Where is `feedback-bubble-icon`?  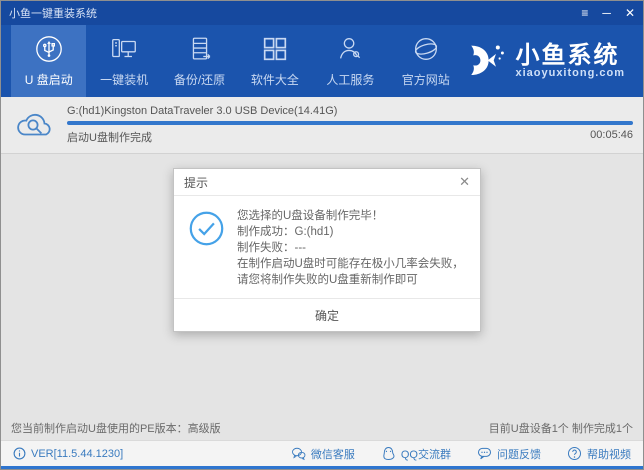 feedback-bubble-icon is located at coordinates (484, 453).